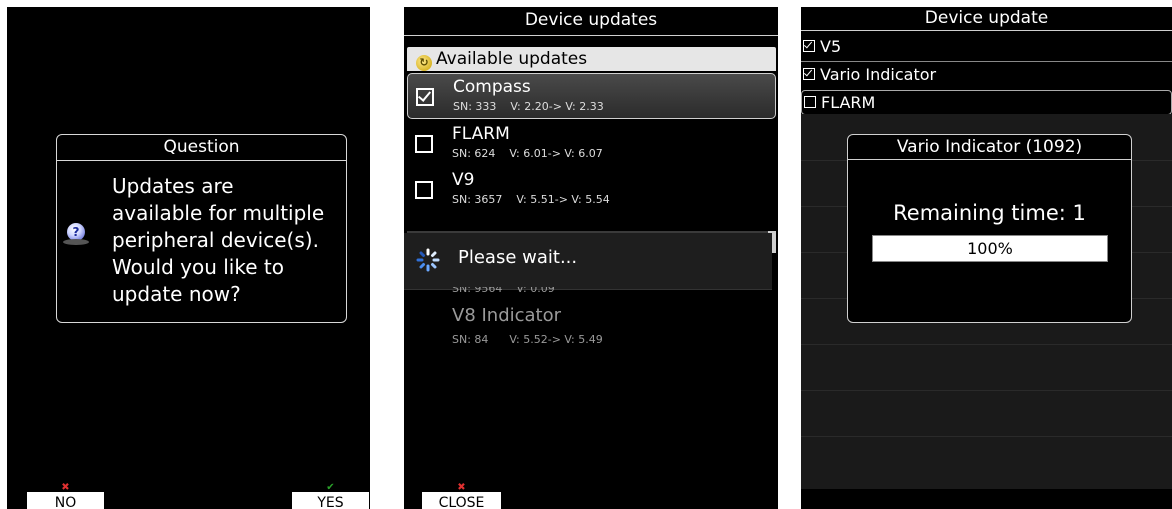 This screenshot has height=509, width=1172. What do you see at coordinates (989, 213) in the screenshot?
I see `remaining-time: Remaining time: 1` at bounding box center [989, 213].